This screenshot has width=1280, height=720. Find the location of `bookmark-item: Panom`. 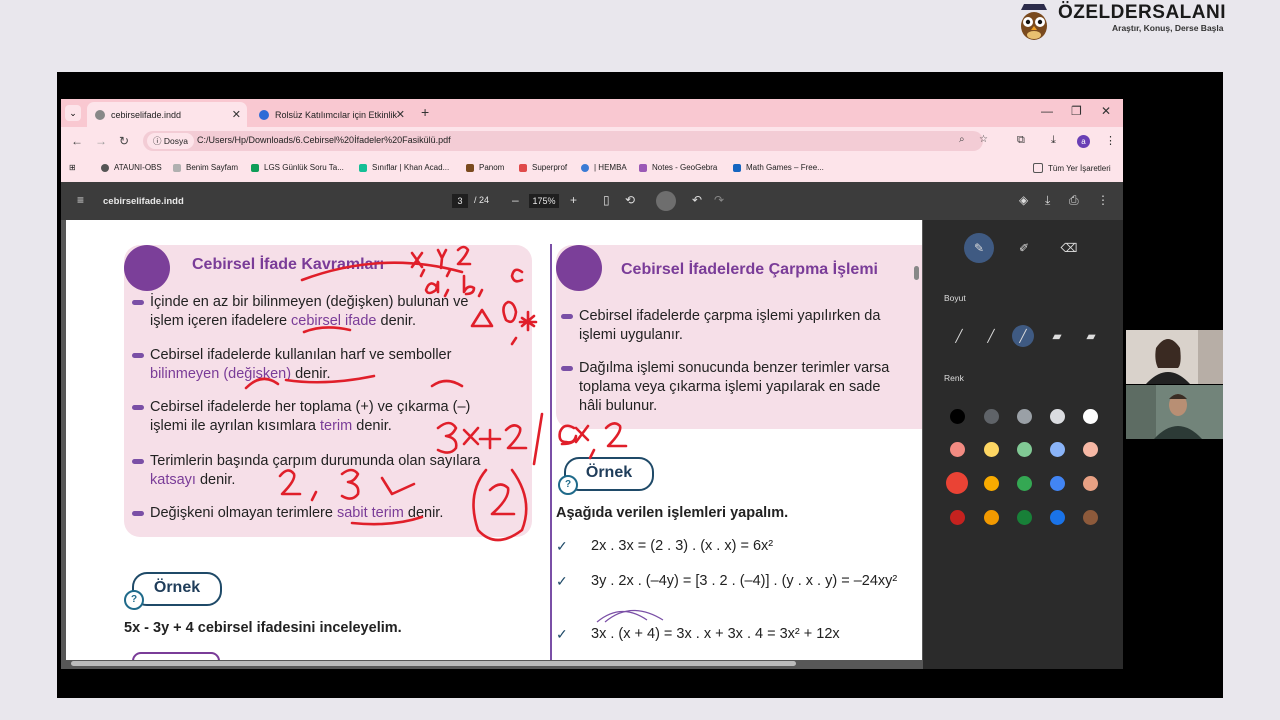

bookmark-item: Panom is located at coordinates (485, 167).